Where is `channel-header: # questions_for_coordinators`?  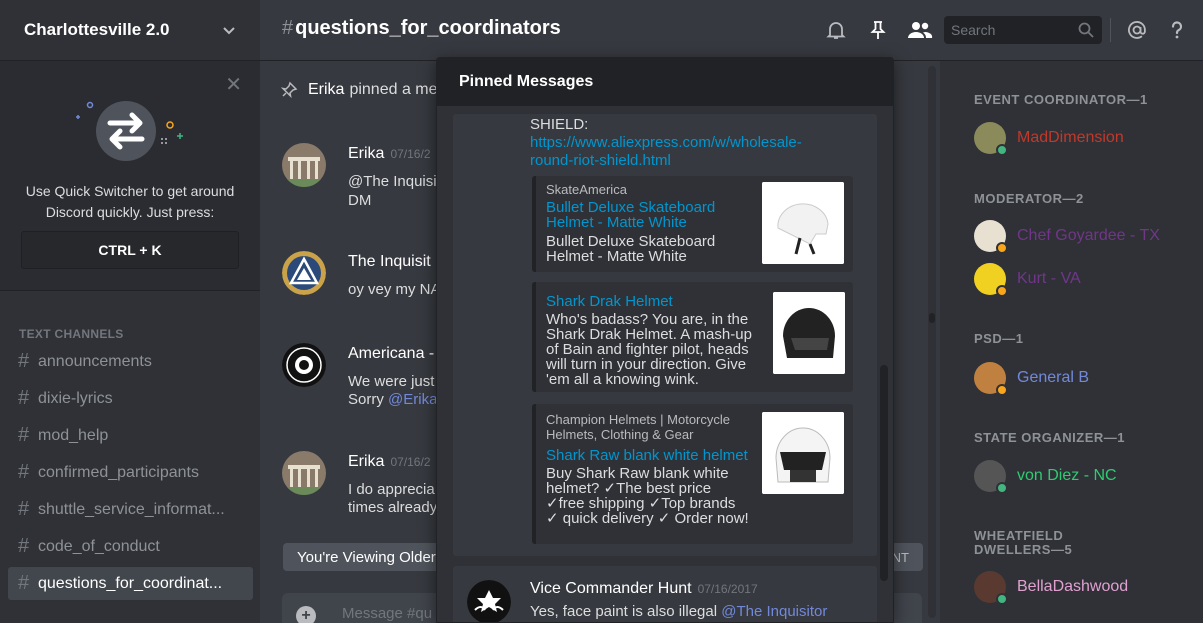
channel-header: # questions_for_coordinators is located at coordinates (731, 30).